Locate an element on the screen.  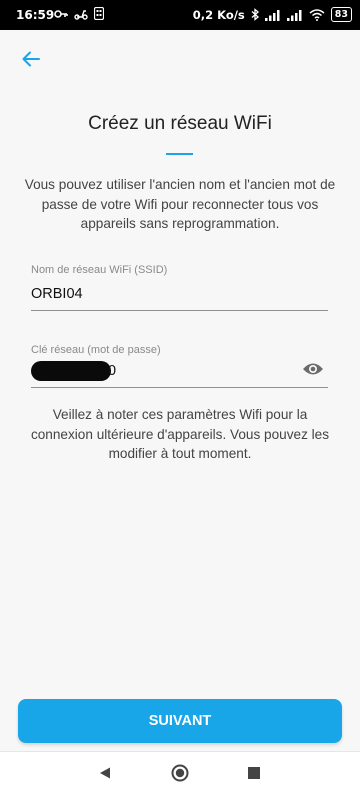
page-title: Créez un réseau WiFi is located at coordinates (180, 123).